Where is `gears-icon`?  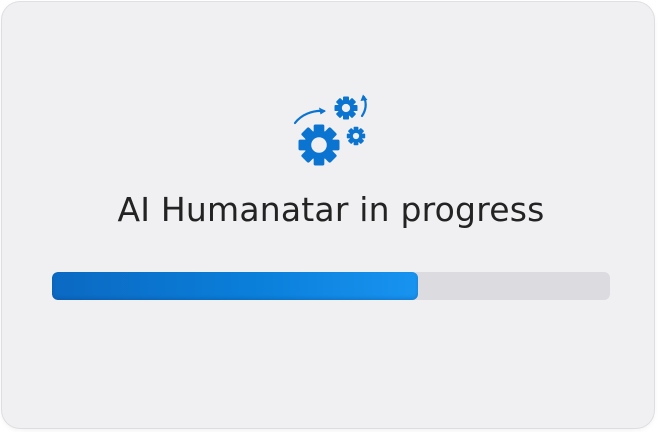
gears-icon is located at coordinates (330, 130).